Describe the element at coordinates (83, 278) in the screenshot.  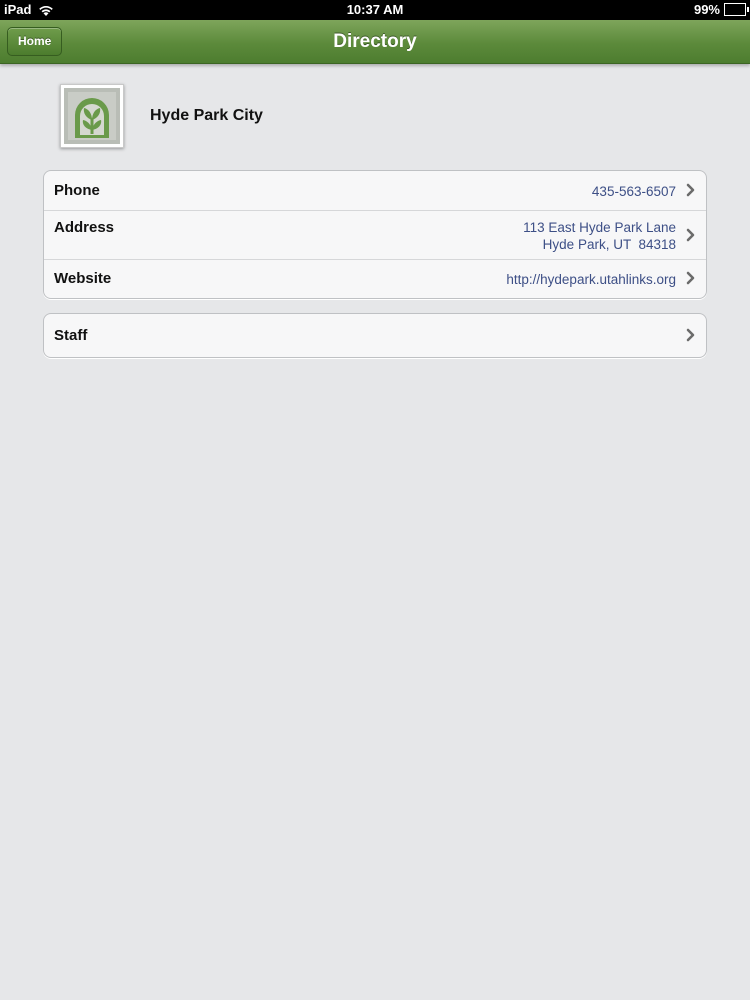
I see `website-label: Website` at that location.